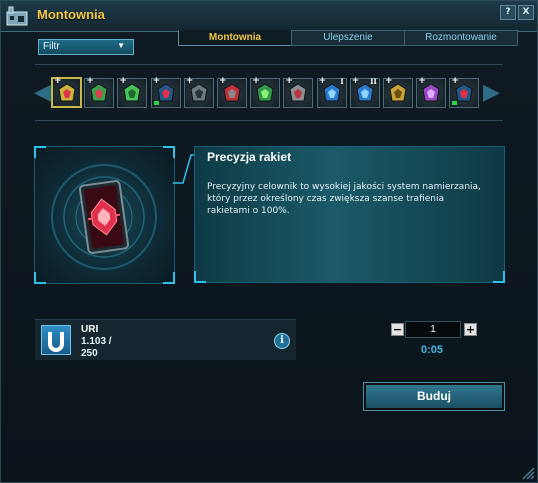 The image size is (538, 483). What do you see at coordinates (86, 47) in the screenshot?
I see `filter-dropdown: Filtr ▼` at bounding box center [86, 47].